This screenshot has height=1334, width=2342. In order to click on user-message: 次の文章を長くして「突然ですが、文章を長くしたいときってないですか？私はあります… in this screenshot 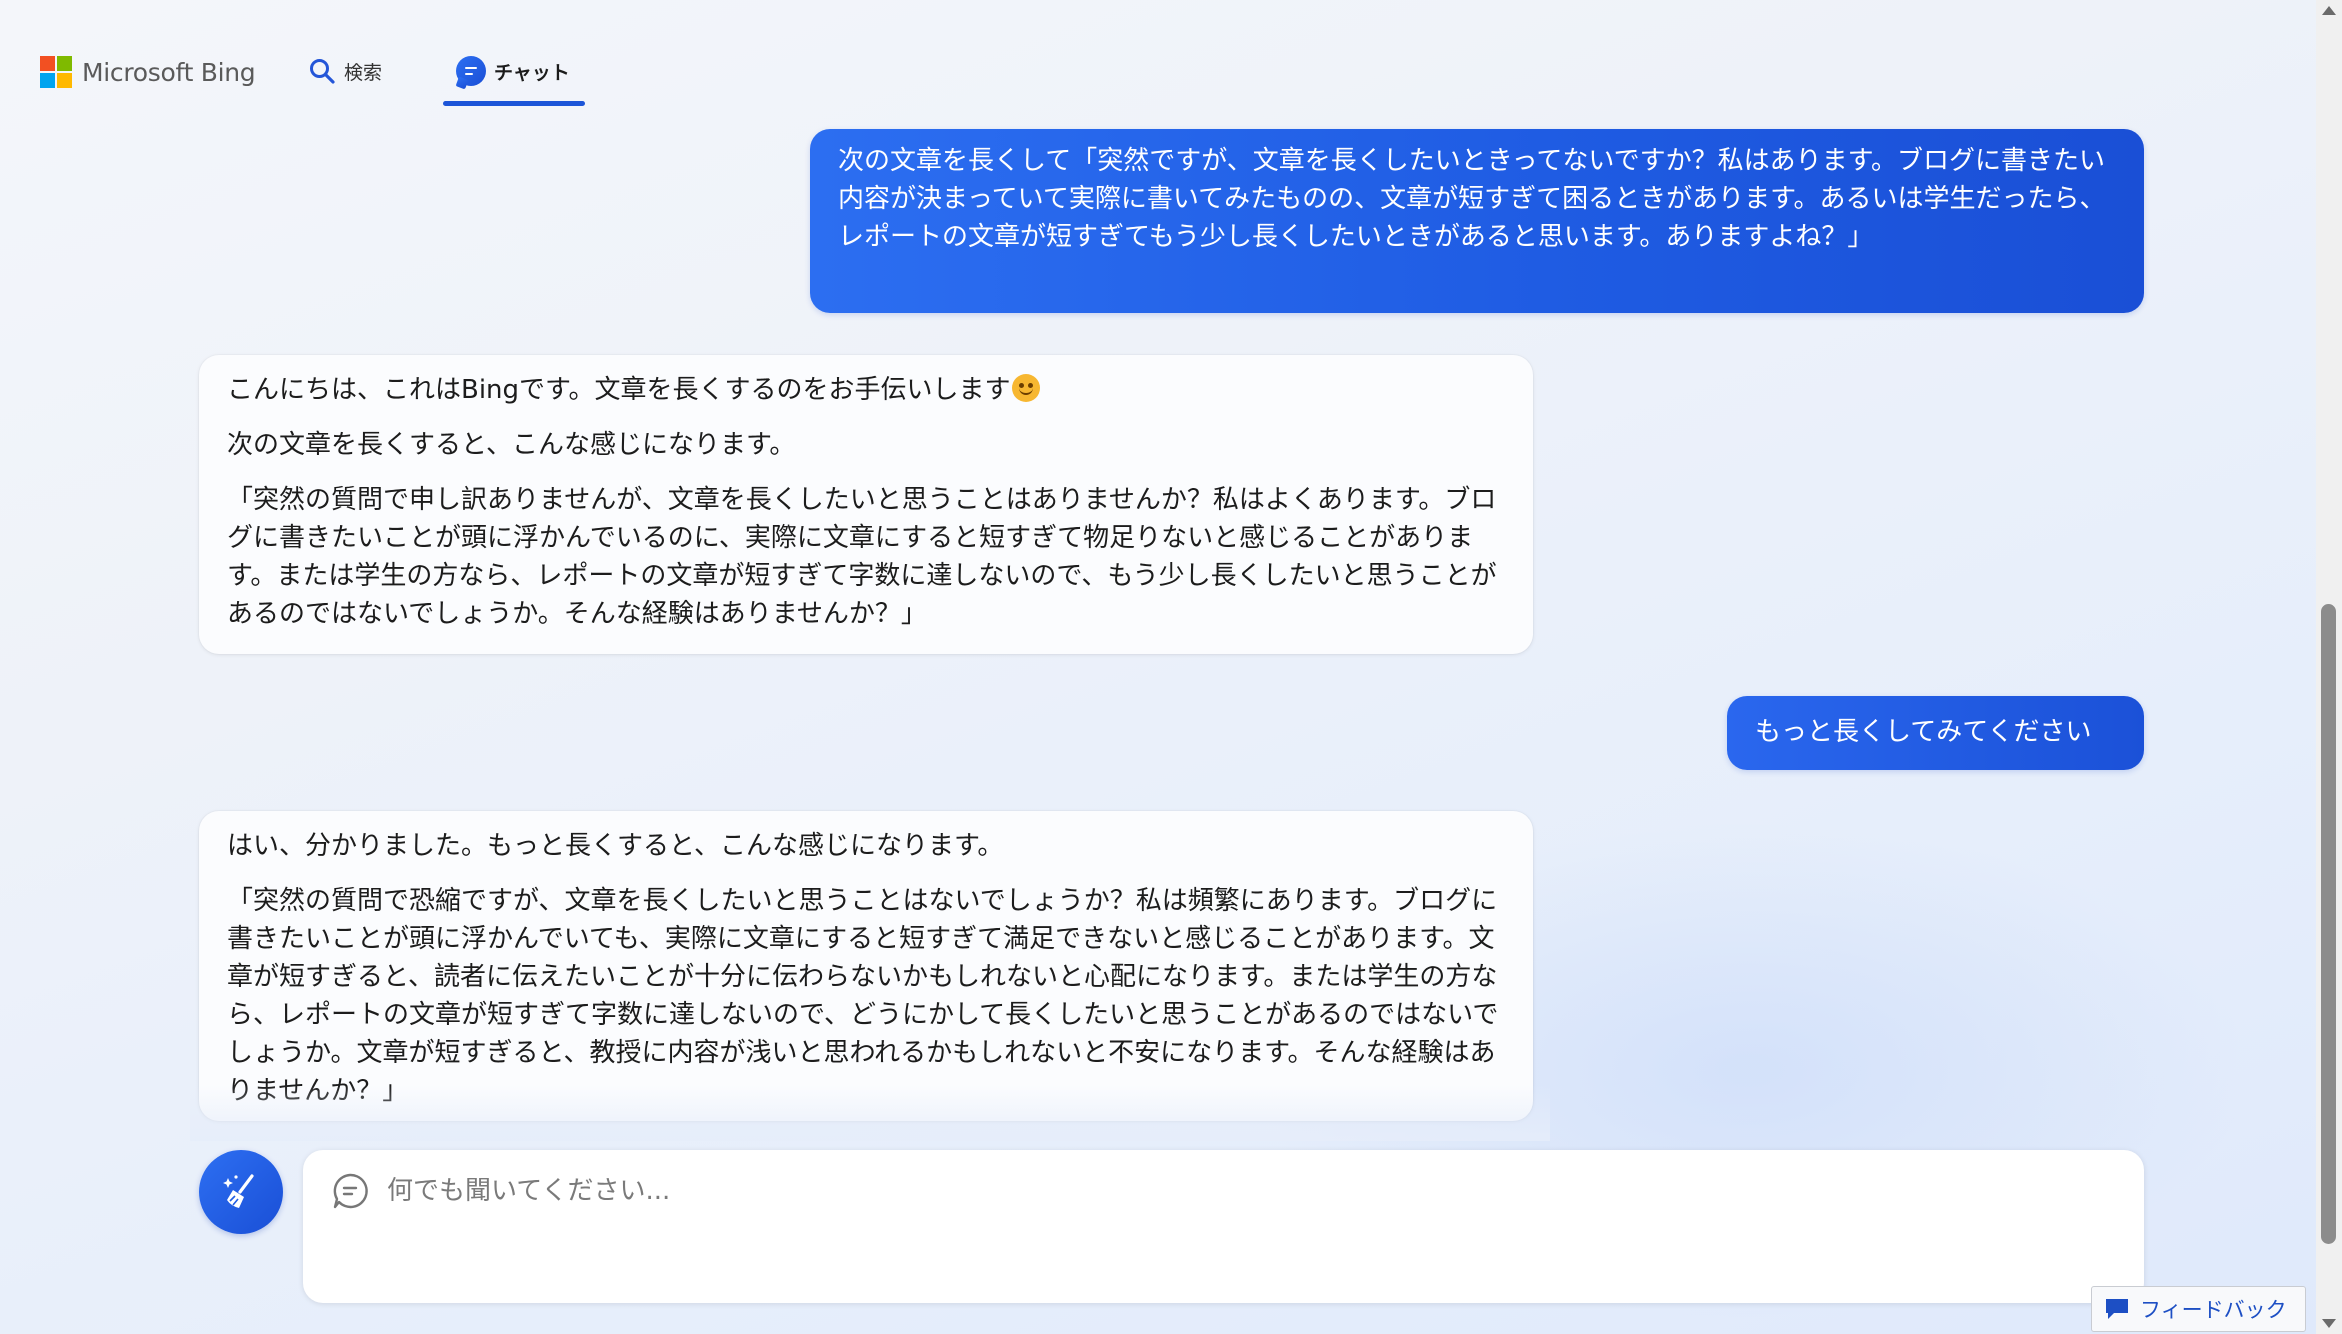, I will do `click(1477, 221)`.